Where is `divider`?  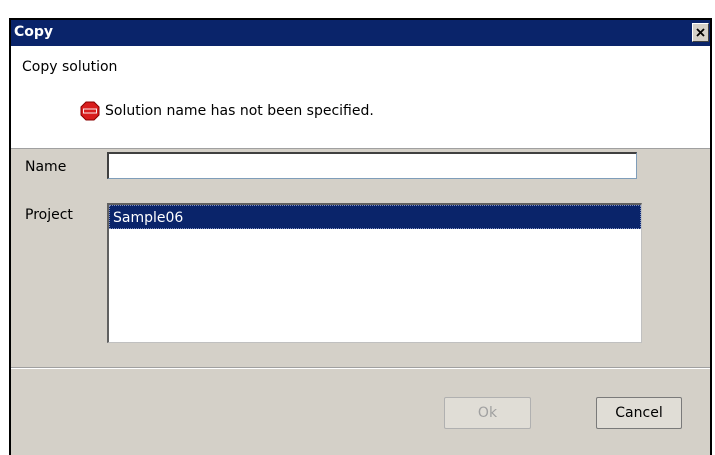
divider is located at coordinates (360, 368).